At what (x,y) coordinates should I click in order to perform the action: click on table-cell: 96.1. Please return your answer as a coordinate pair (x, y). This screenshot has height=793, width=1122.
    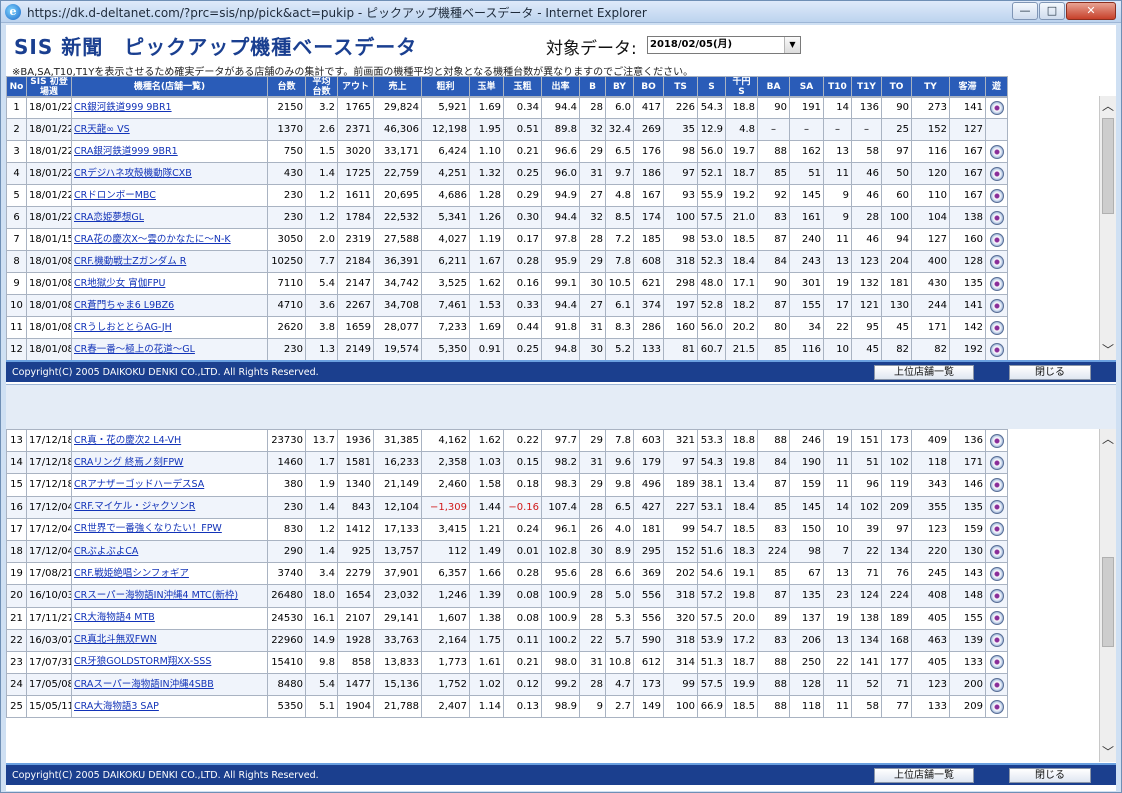
    Looking at the image, I should click on (560, 529).